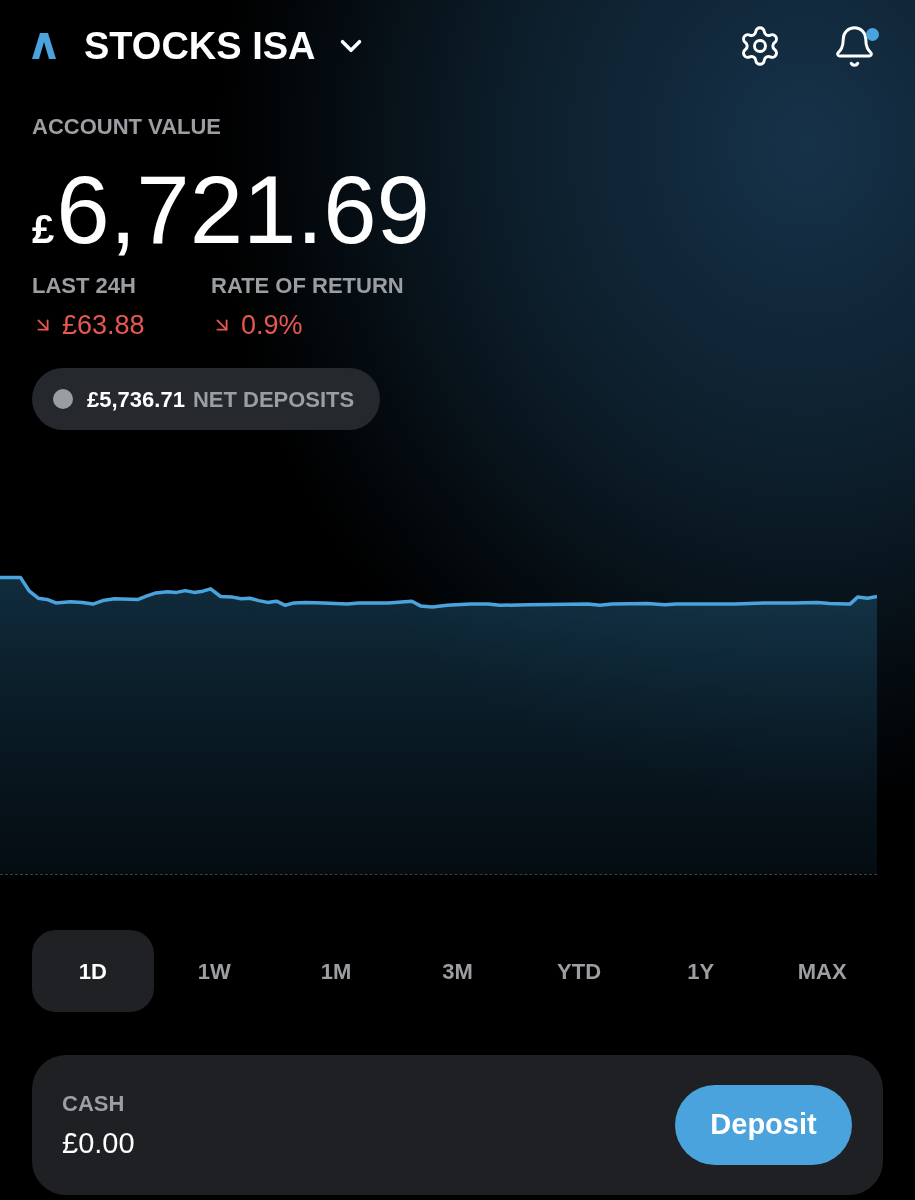  I want to click on net-deposits-label: NET DEPOSITS, so click(273, 399).